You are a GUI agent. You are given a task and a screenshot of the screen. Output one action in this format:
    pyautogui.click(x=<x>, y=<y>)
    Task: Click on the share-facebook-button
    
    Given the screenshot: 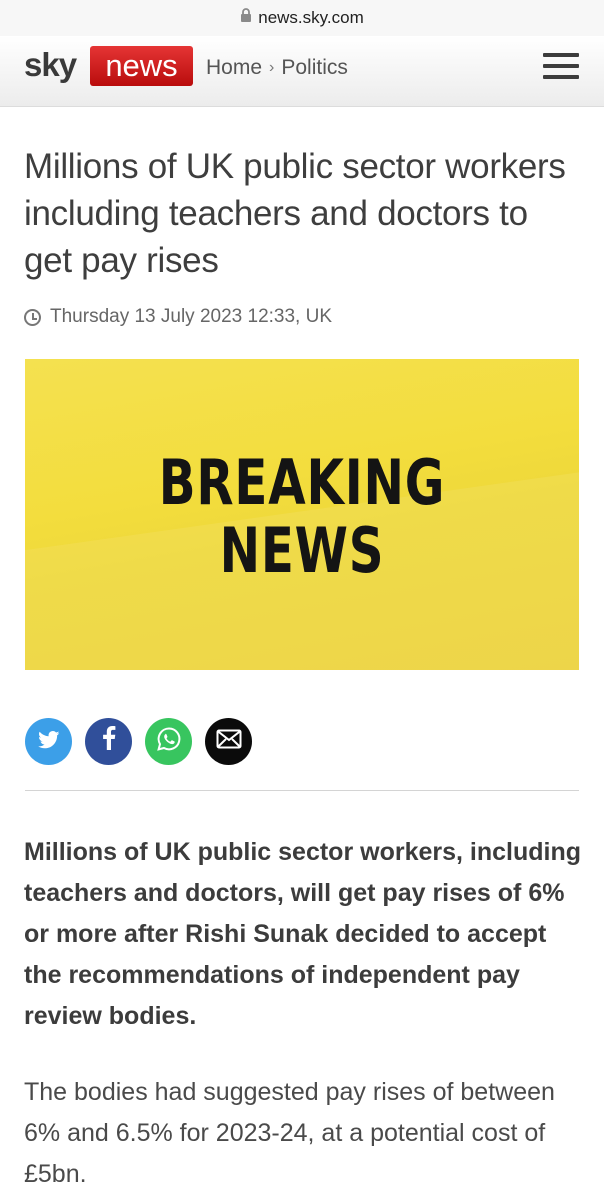 What is the action you would take?
    pyautogui.click(x=108, y=741)
    